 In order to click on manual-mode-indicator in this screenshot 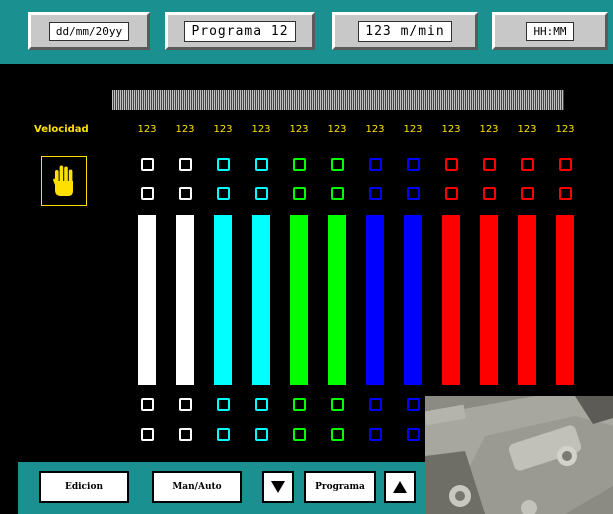, I will do `click(64, 181)`.